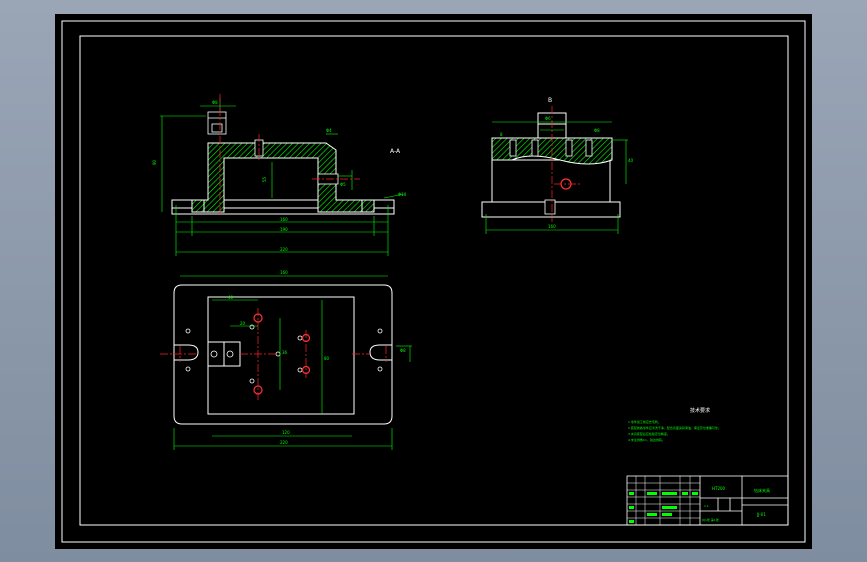 This screenshot has height=562, width=867. Describe the element at coordinates (646, 439) in the screenshot. I see `tech-req-item: 4.未注倒角C1，锐边倒钝。` at that location.